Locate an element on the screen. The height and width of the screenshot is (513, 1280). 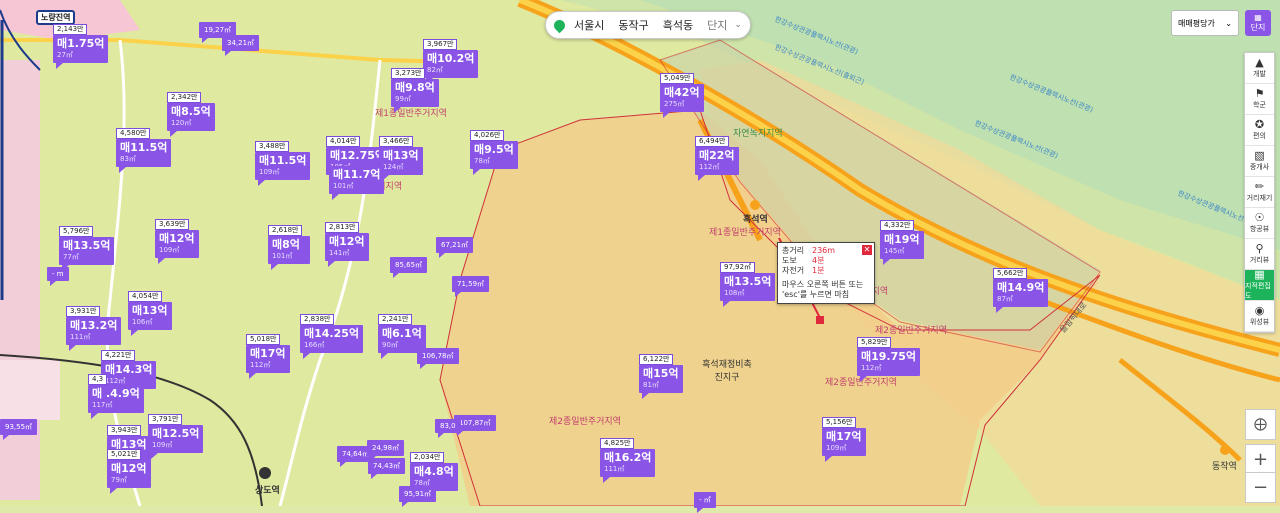
danji-button: ▦ 단지 is located at coordinates (1258, 23).